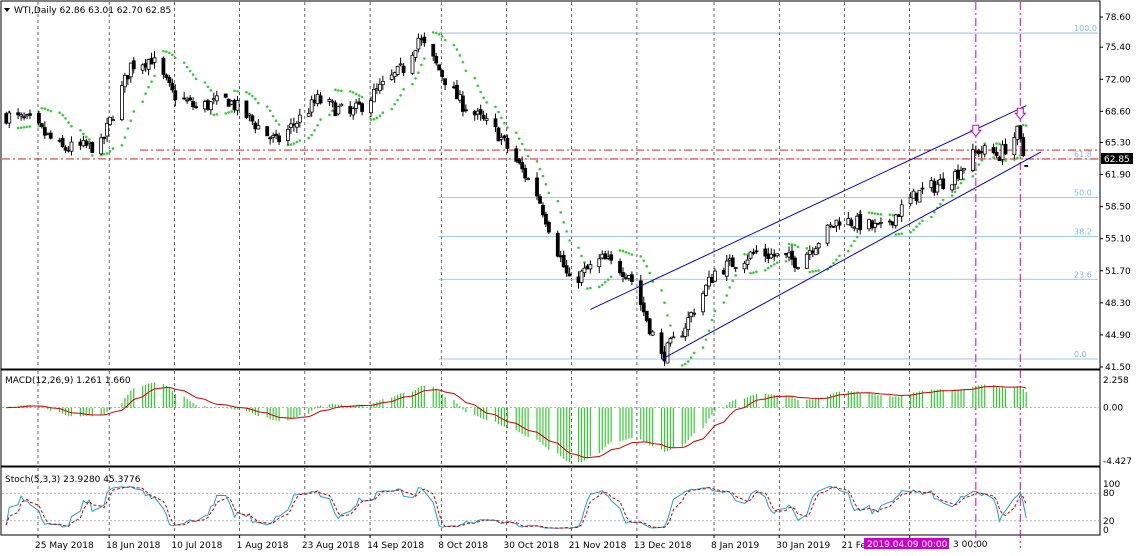  Describe the element at coordinates (1118, 48) in the screenshot. I see `price-tick-label: 75.40` at that location.